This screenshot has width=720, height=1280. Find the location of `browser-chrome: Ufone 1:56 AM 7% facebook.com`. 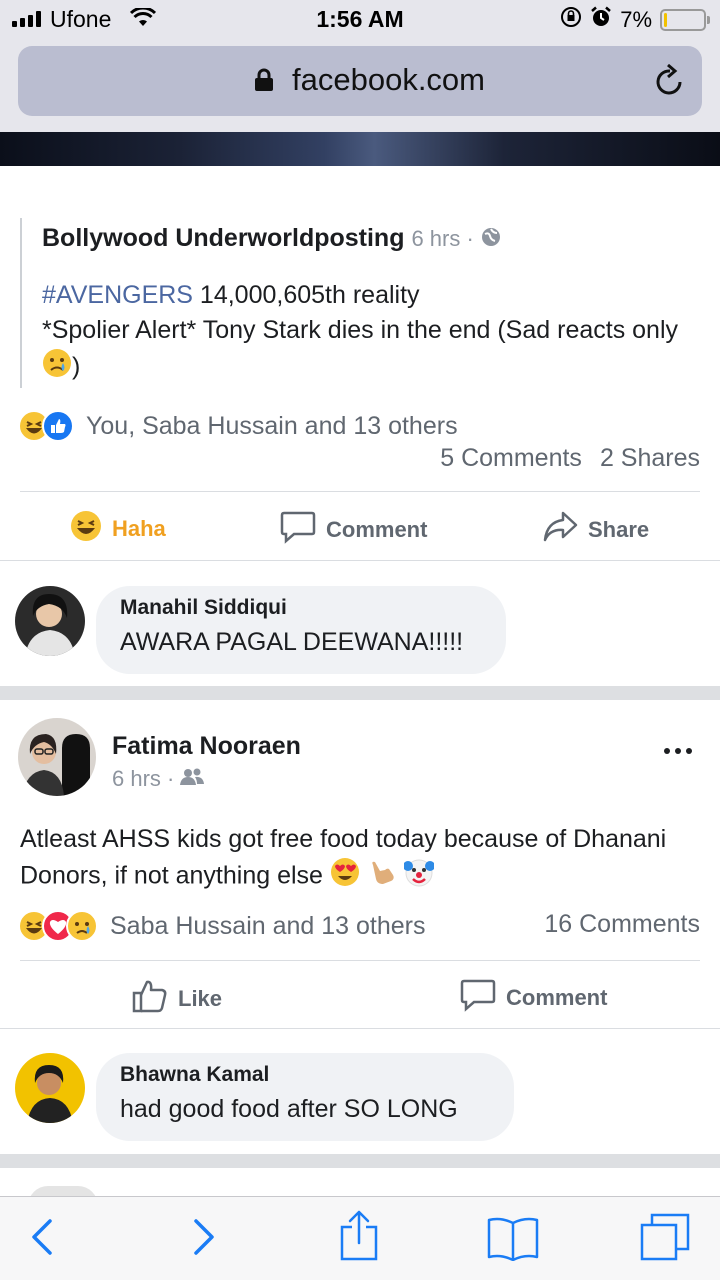

browser-chrome: Ufone 1:56 AM 7% facebook.com is located at coordinates (360, 66).